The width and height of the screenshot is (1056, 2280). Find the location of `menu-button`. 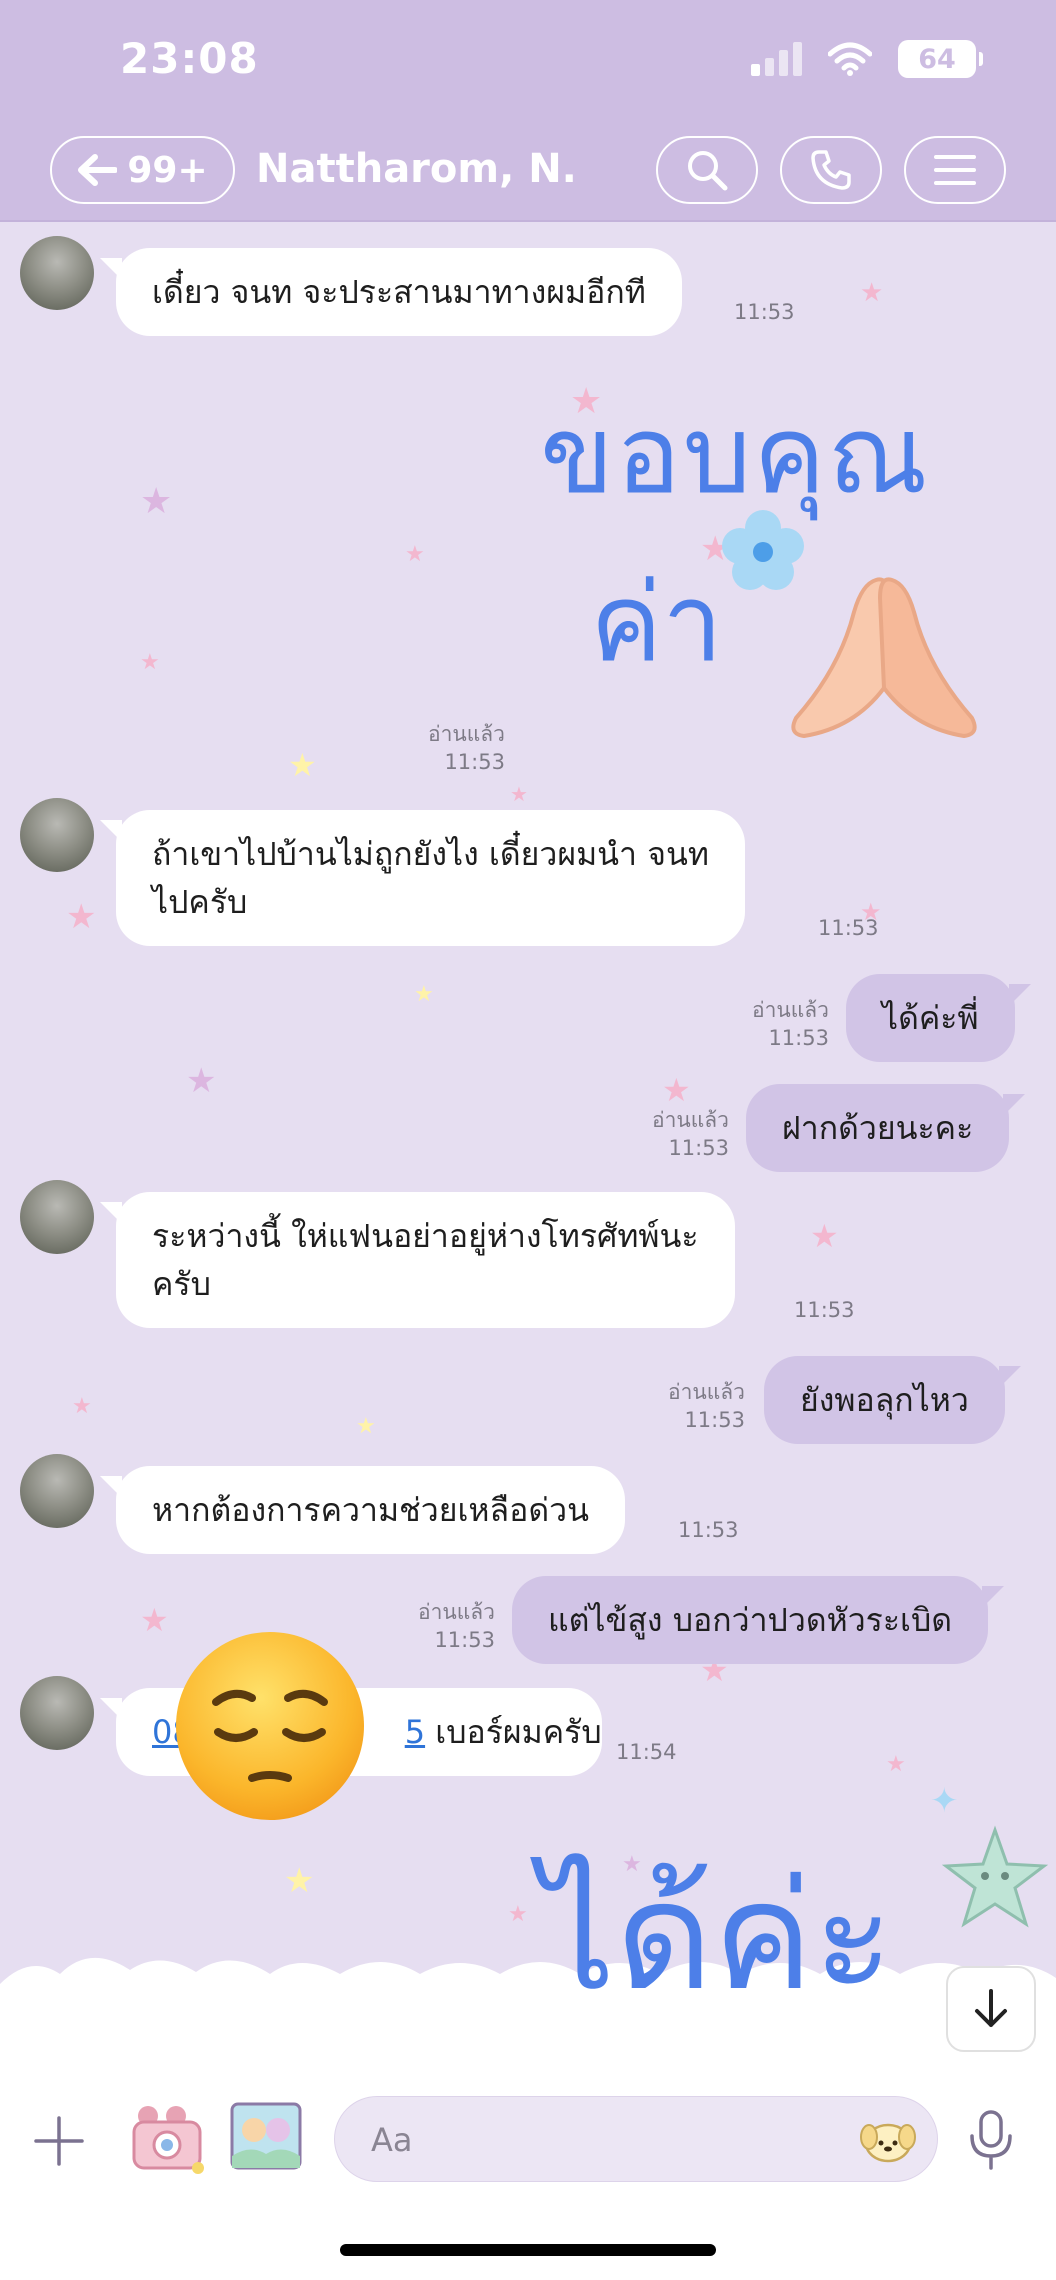

menu-button is located at coordinates (955, 170).